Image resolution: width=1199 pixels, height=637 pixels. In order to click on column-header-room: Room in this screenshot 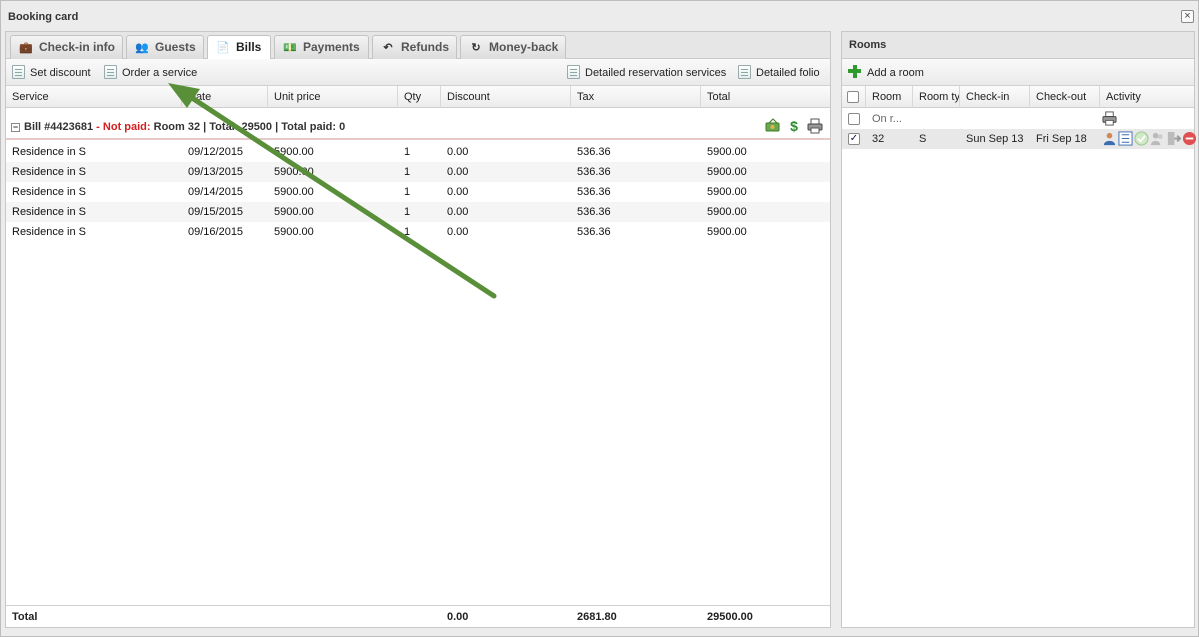, I will do `click(889, 97)`.